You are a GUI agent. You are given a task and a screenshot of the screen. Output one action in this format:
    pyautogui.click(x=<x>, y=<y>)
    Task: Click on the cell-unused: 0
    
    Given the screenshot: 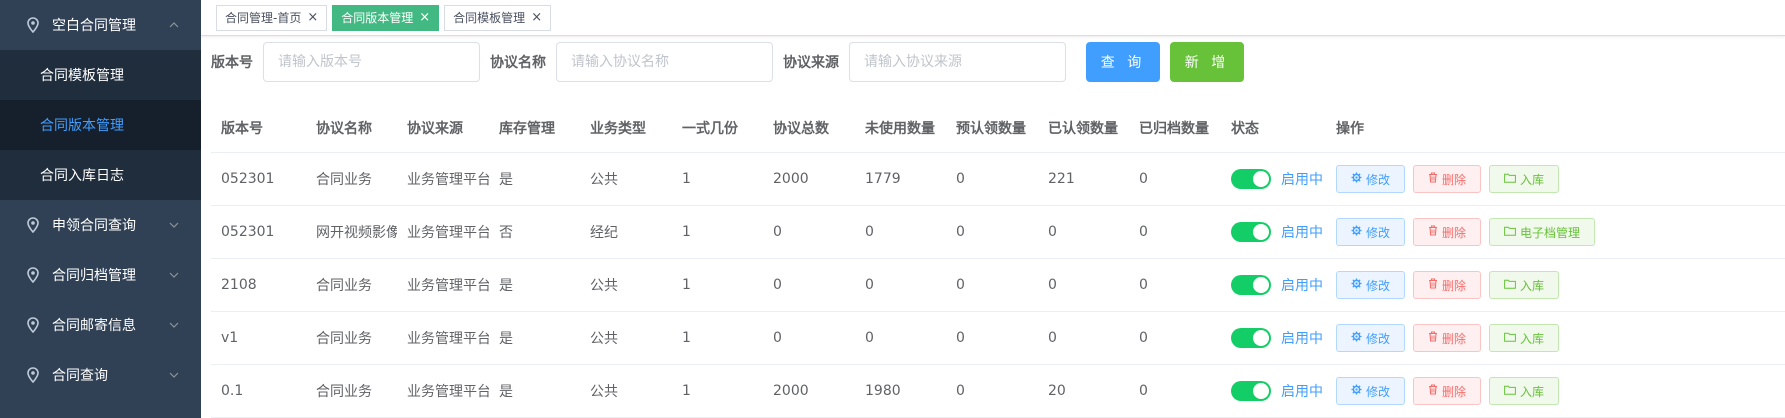 What is the action you would take?
    pyautogui.click(x=900, y=338)
    